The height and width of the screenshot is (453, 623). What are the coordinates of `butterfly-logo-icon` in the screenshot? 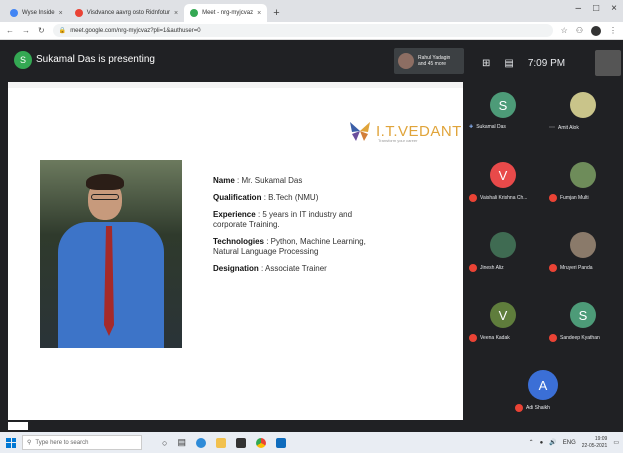 It's located at (360, 131).